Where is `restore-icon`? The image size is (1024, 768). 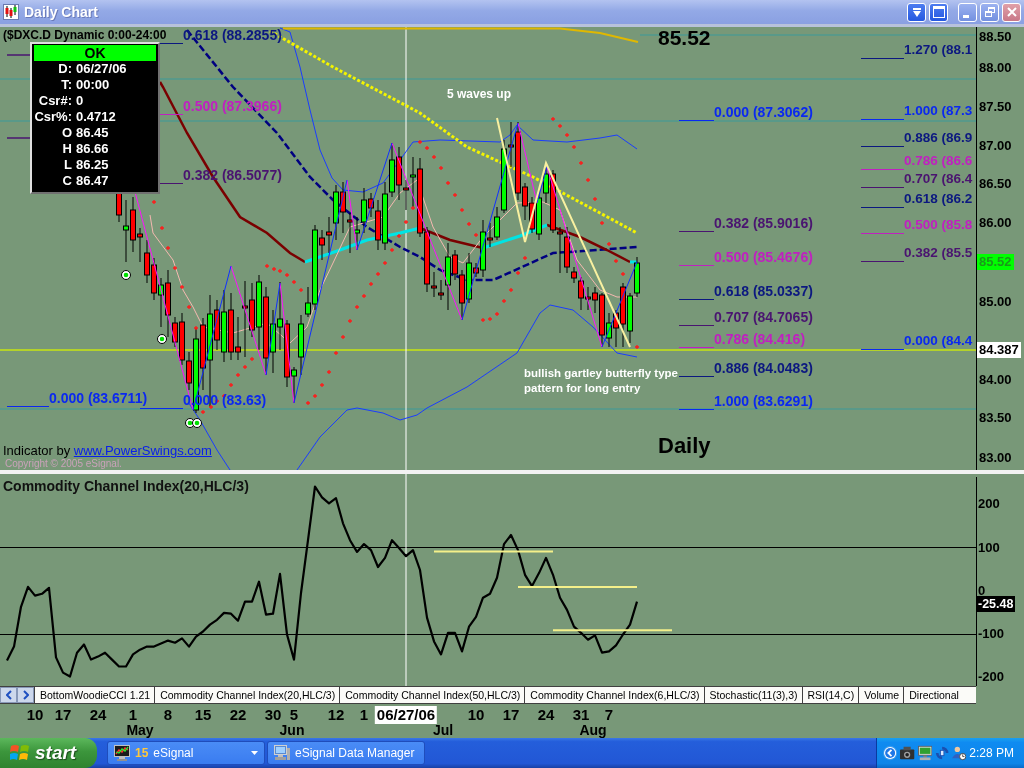
restore-icon is located at coordinates (989, 12).